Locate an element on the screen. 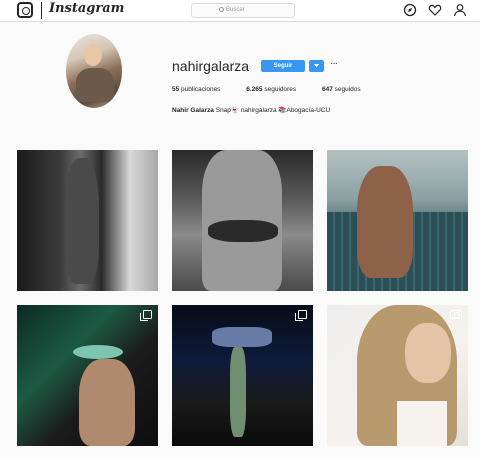 The image size is (480, 457). posts-count: 55 is located at coordinates (176, 89).